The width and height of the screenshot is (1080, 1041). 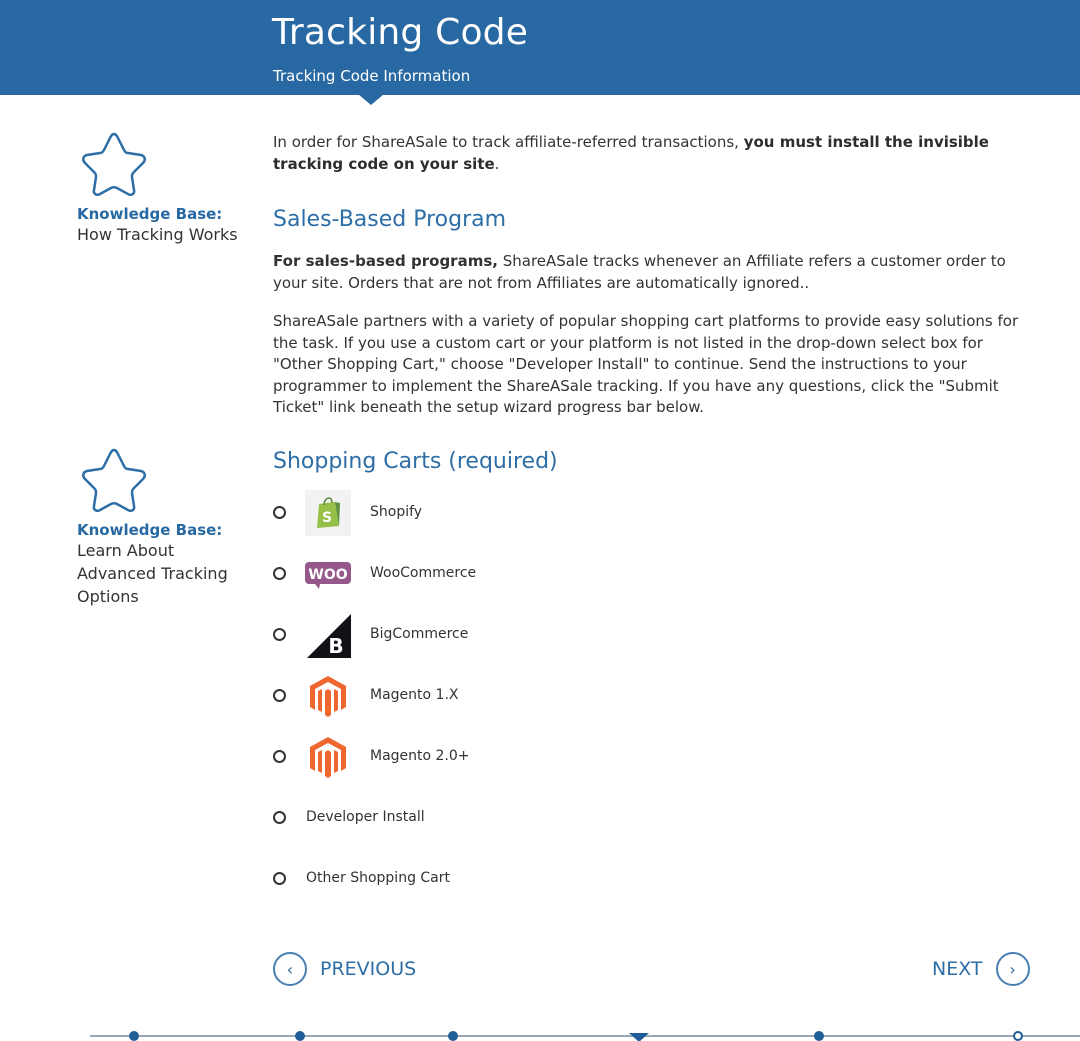 What do you see at coordinates (522, 574) in the screenshot?
I see `cart-option-woocommerce: WOO WooCommerce` at bounding box center [522, 574].